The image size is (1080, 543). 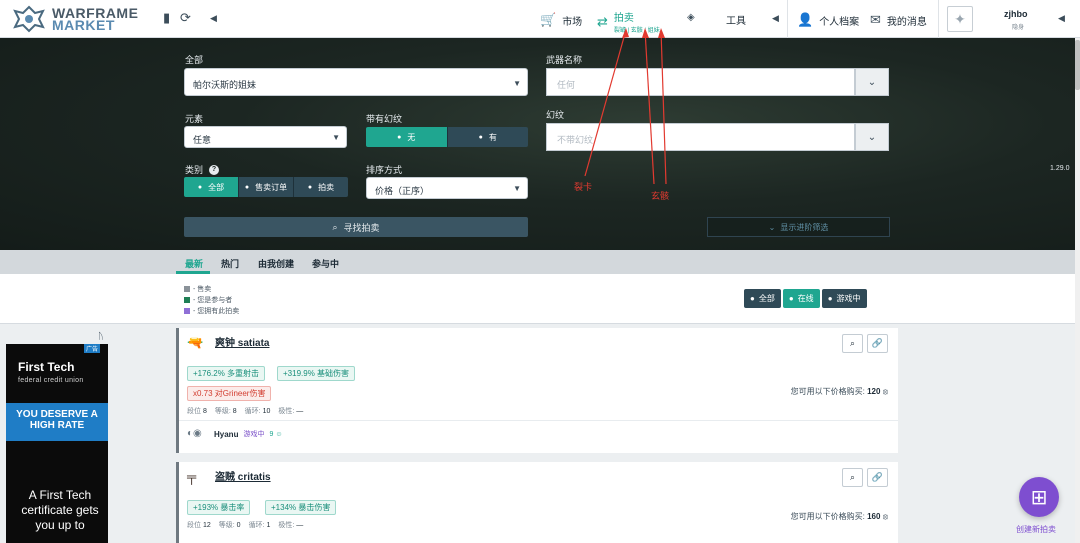 What do you see at coordinates (242, 341) in the screenshot?
I see `auction-title: 爽钟 satiata` at bounding box center [242, 341].